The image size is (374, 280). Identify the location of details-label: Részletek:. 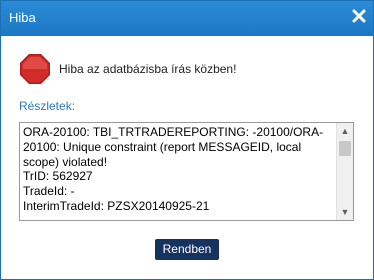
(47, 106).